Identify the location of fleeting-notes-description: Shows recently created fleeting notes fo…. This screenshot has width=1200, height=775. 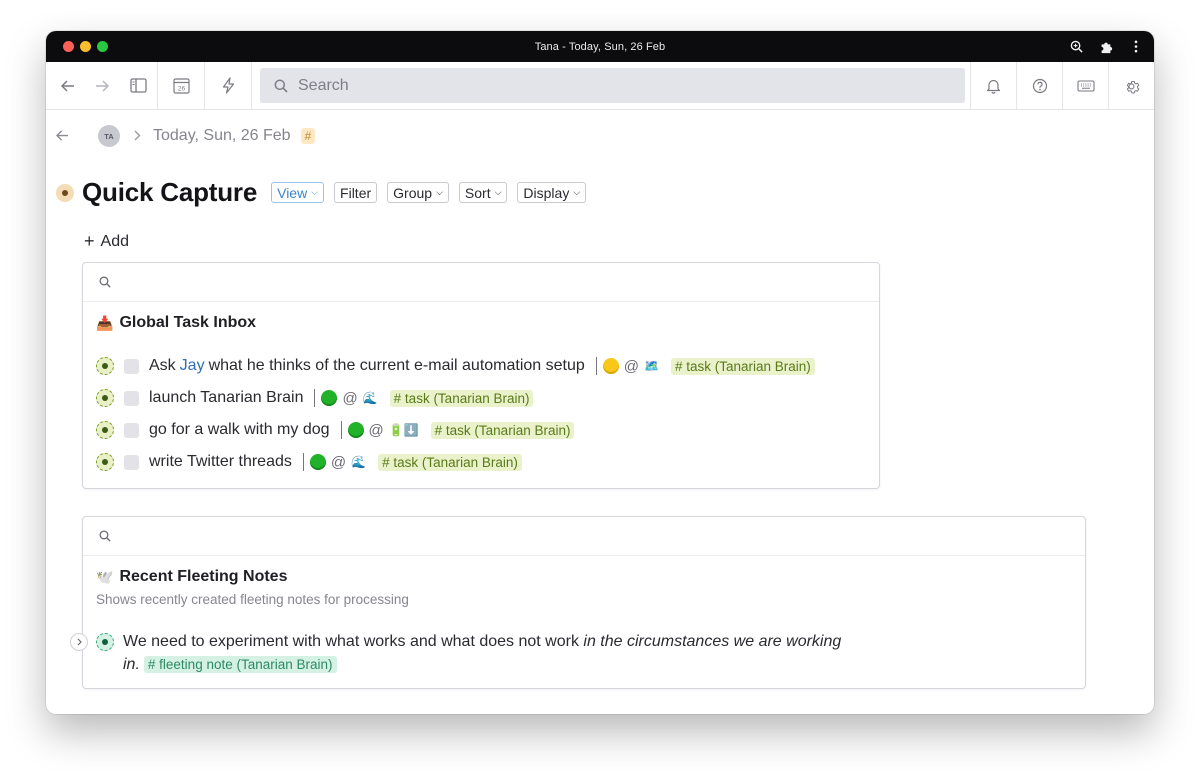
(252, 599).